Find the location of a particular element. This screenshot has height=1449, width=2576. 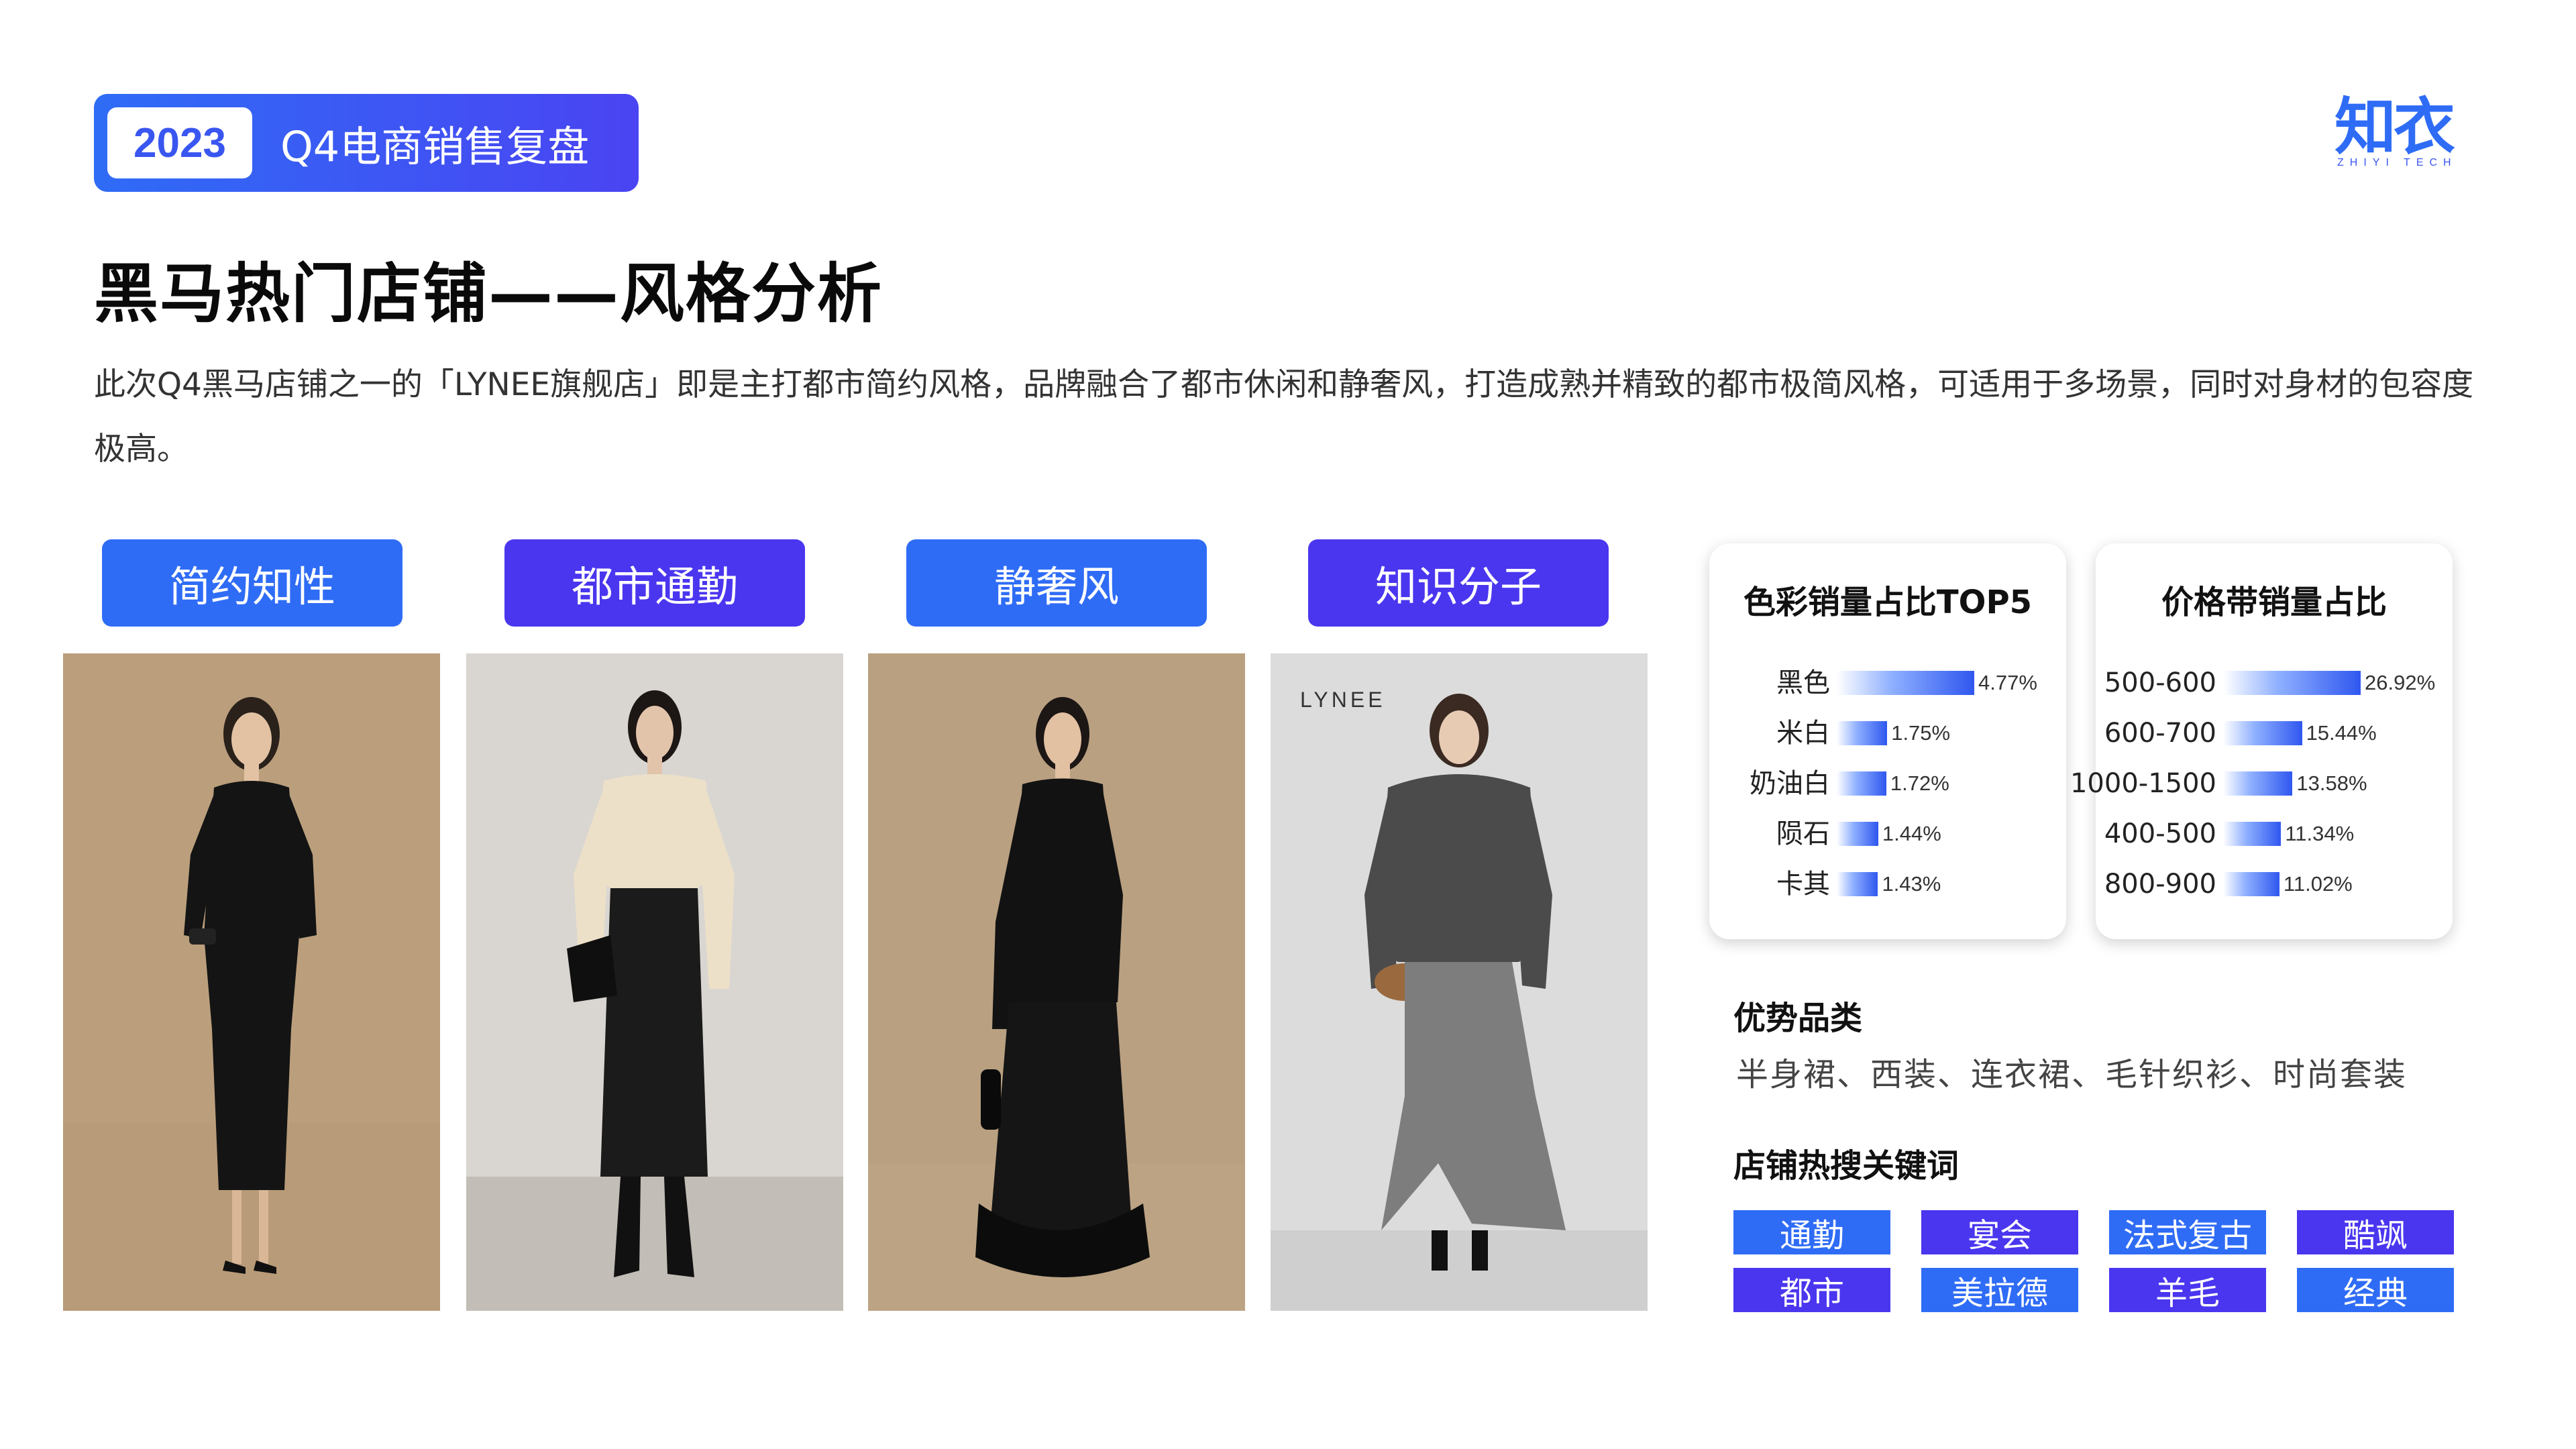

color-value: 1.43% is located at coordinates (1911, 884).